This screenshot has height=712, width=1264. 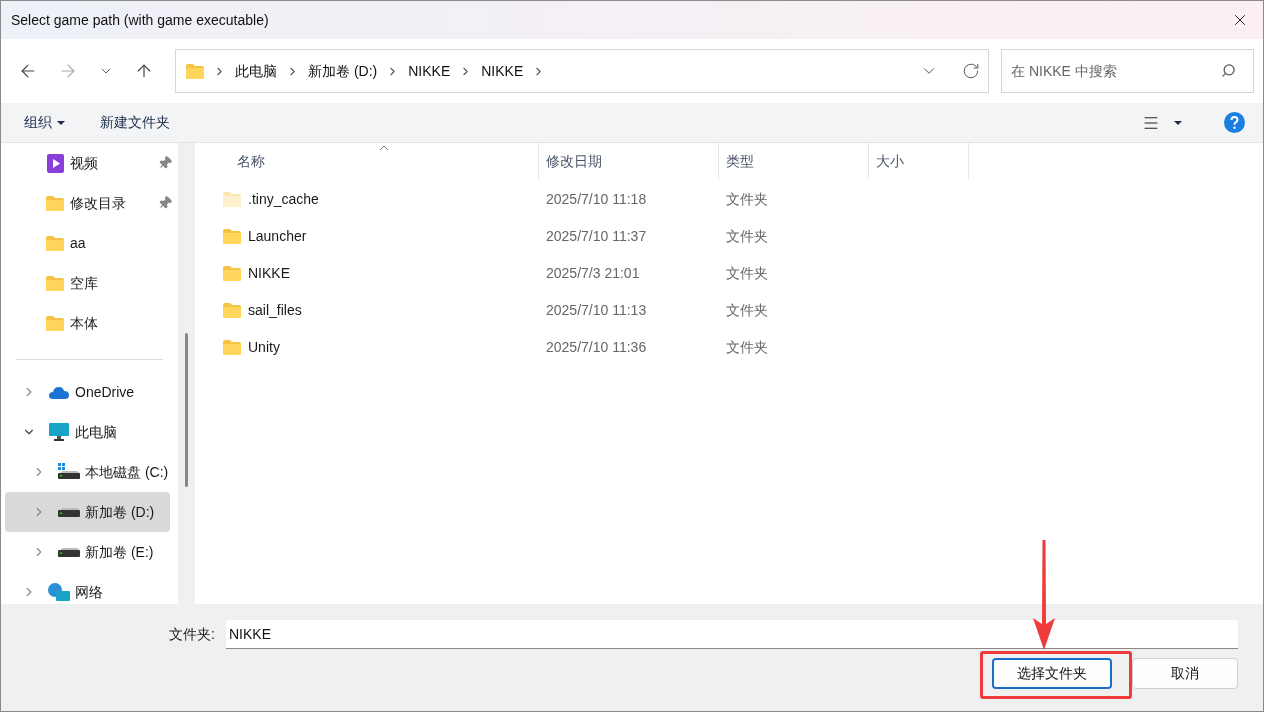 What do you see at coordinates (44, 122) in the screenshot?
I see `organize-menu: 组织` at bounding box center [44, 122].